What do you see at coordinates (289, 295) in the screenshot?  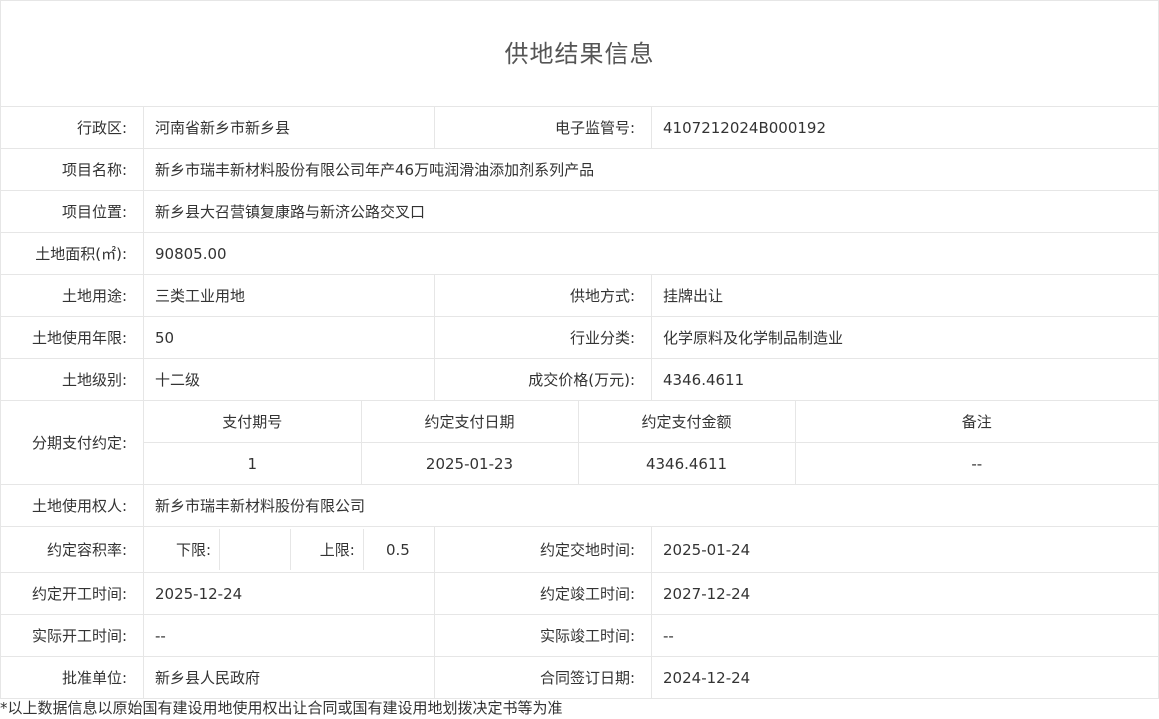 I see `land-use-value: 三类工业用地` at bounding box center [289, 295].